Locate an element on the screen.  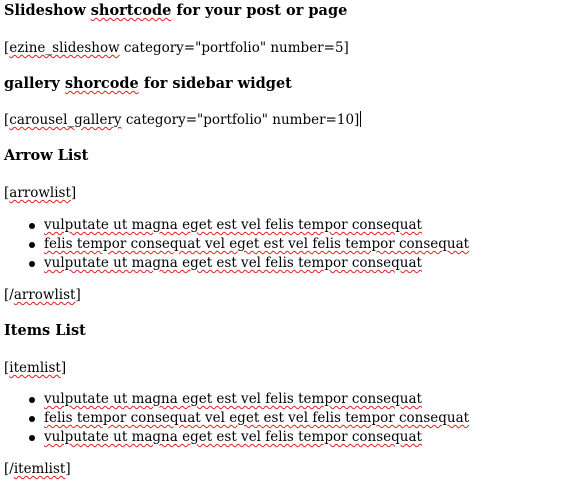
misspelled-word: shorcode is located at coordinates (102, 83).